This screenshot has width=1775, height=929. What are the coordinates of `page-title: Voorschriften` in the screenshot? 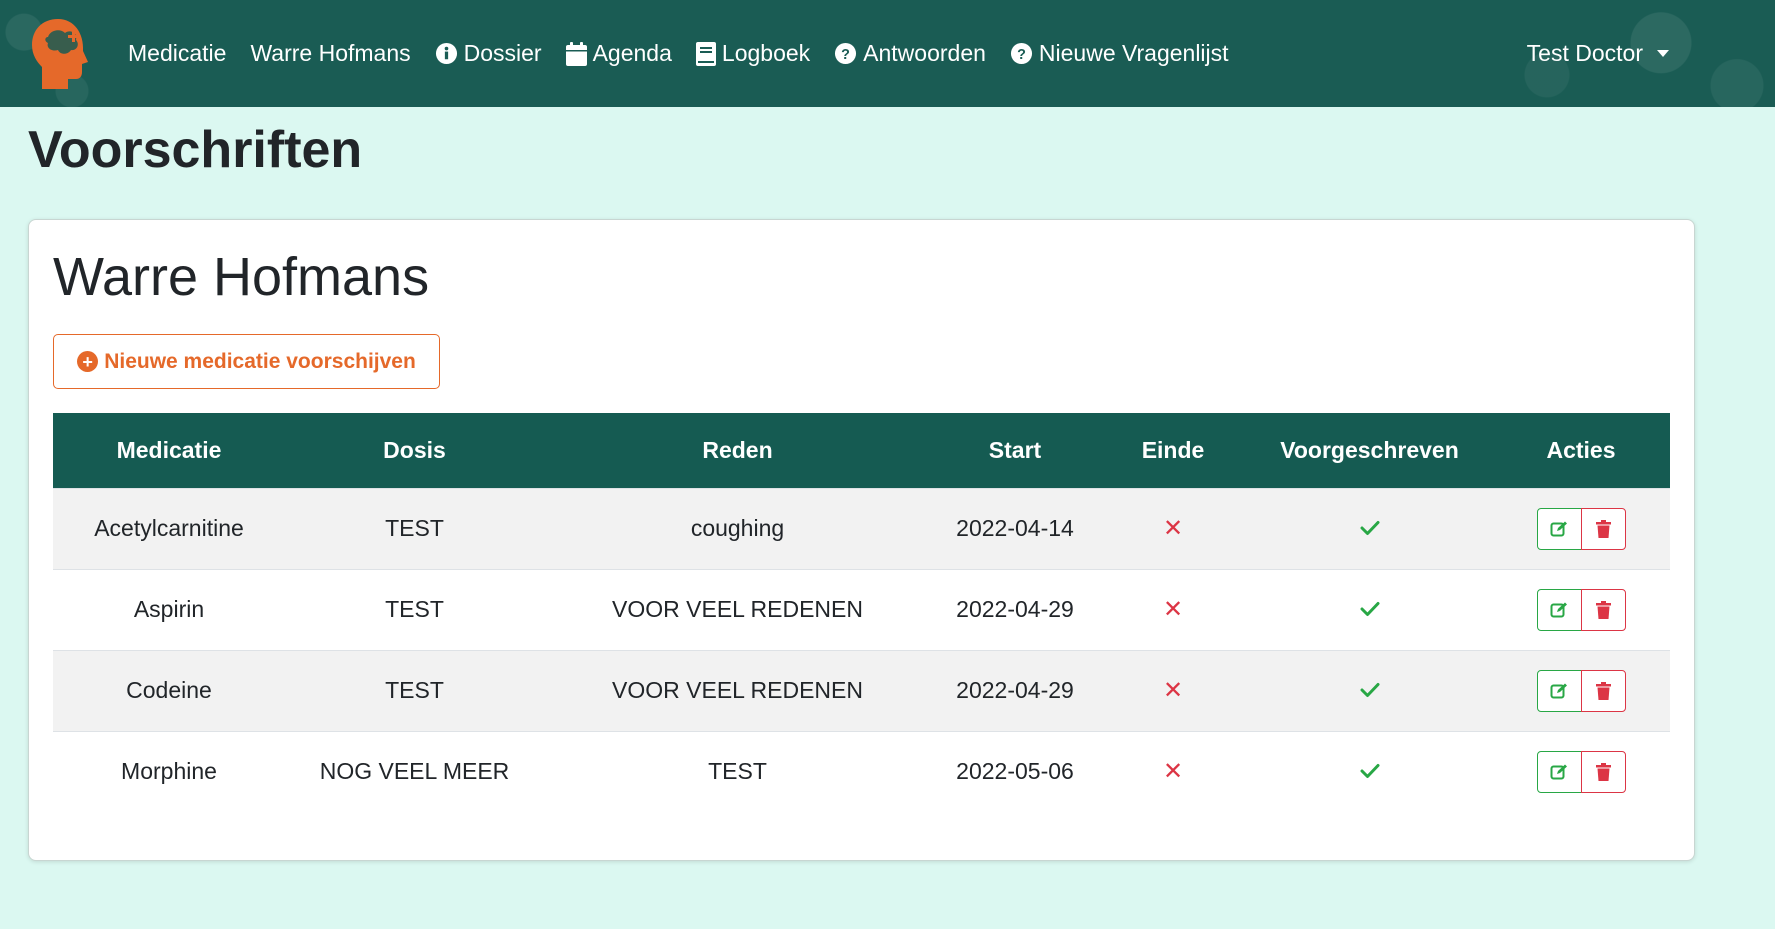 It's located at (195, 150).